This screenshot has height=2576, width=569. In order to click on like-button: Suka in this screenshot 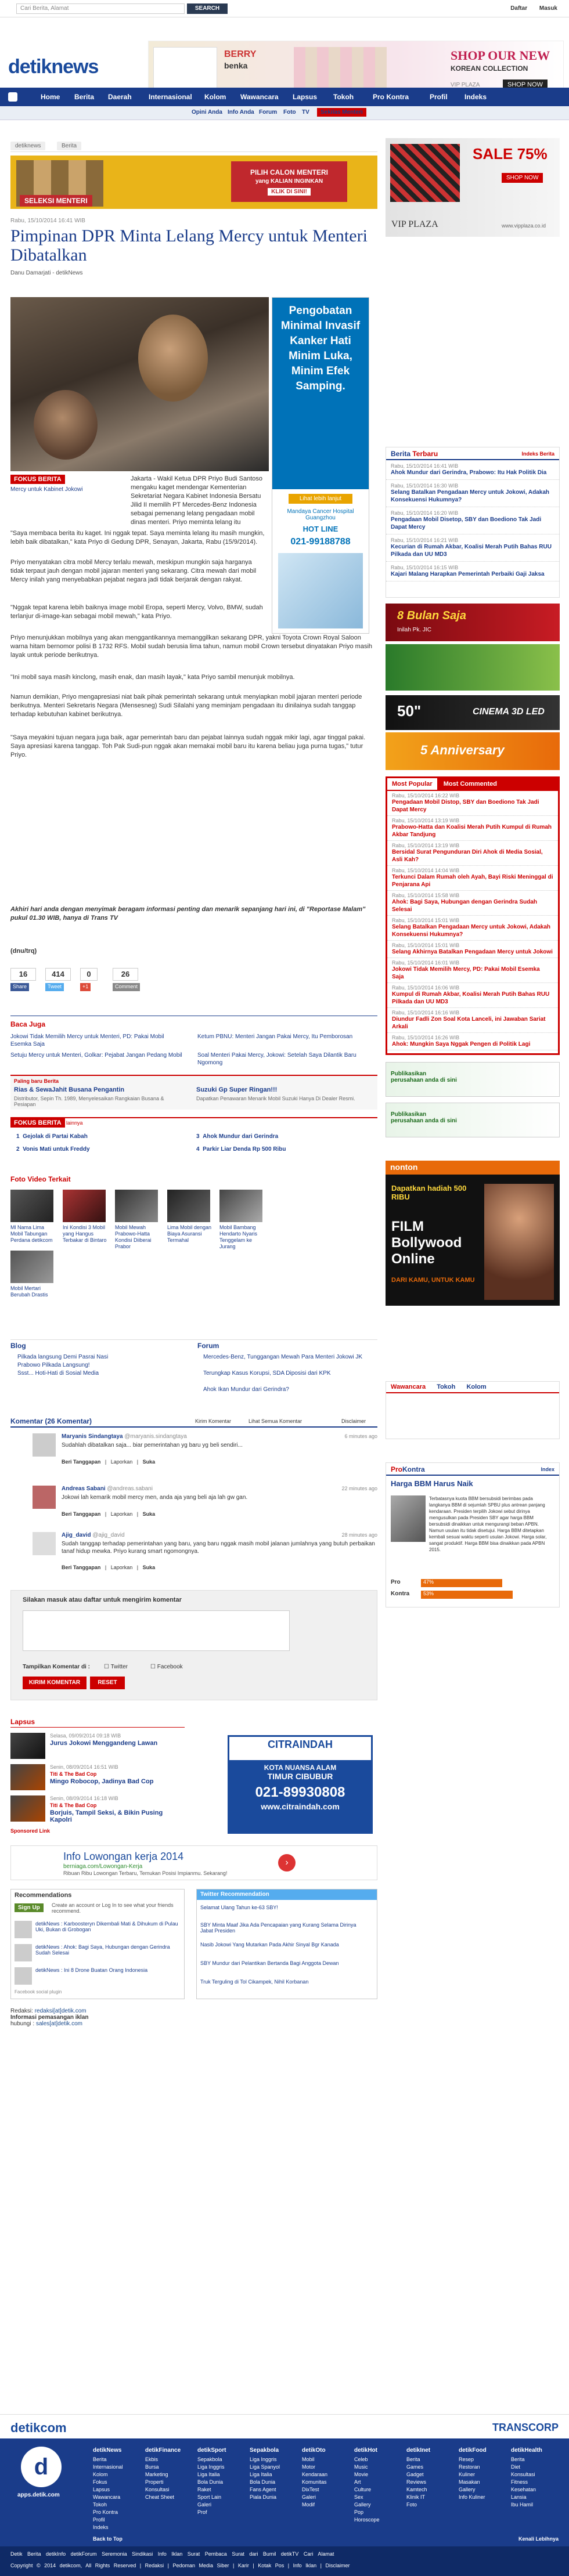, I will do `click(149, 1567)`.